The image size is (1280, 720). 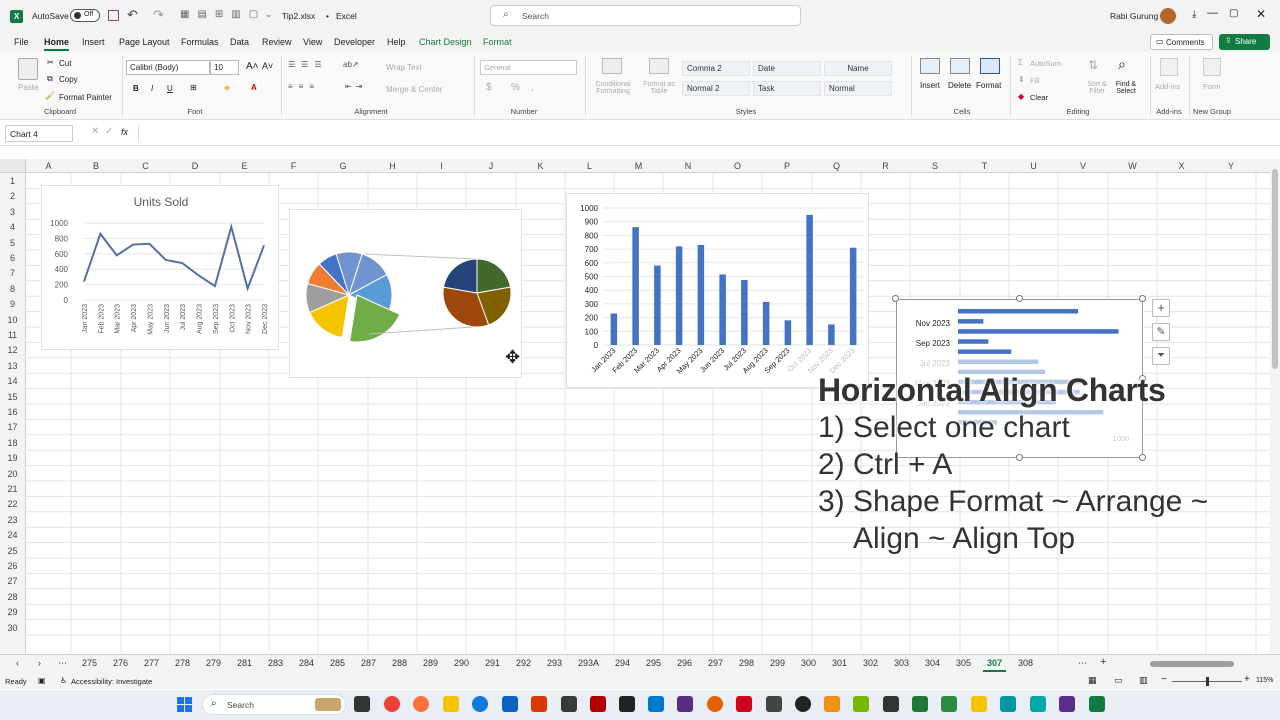 What do you see at coordinates (1181, 42) in the screenshot?
I see `comments-button: ▭ Comments` at bounding box center [1181, 42].